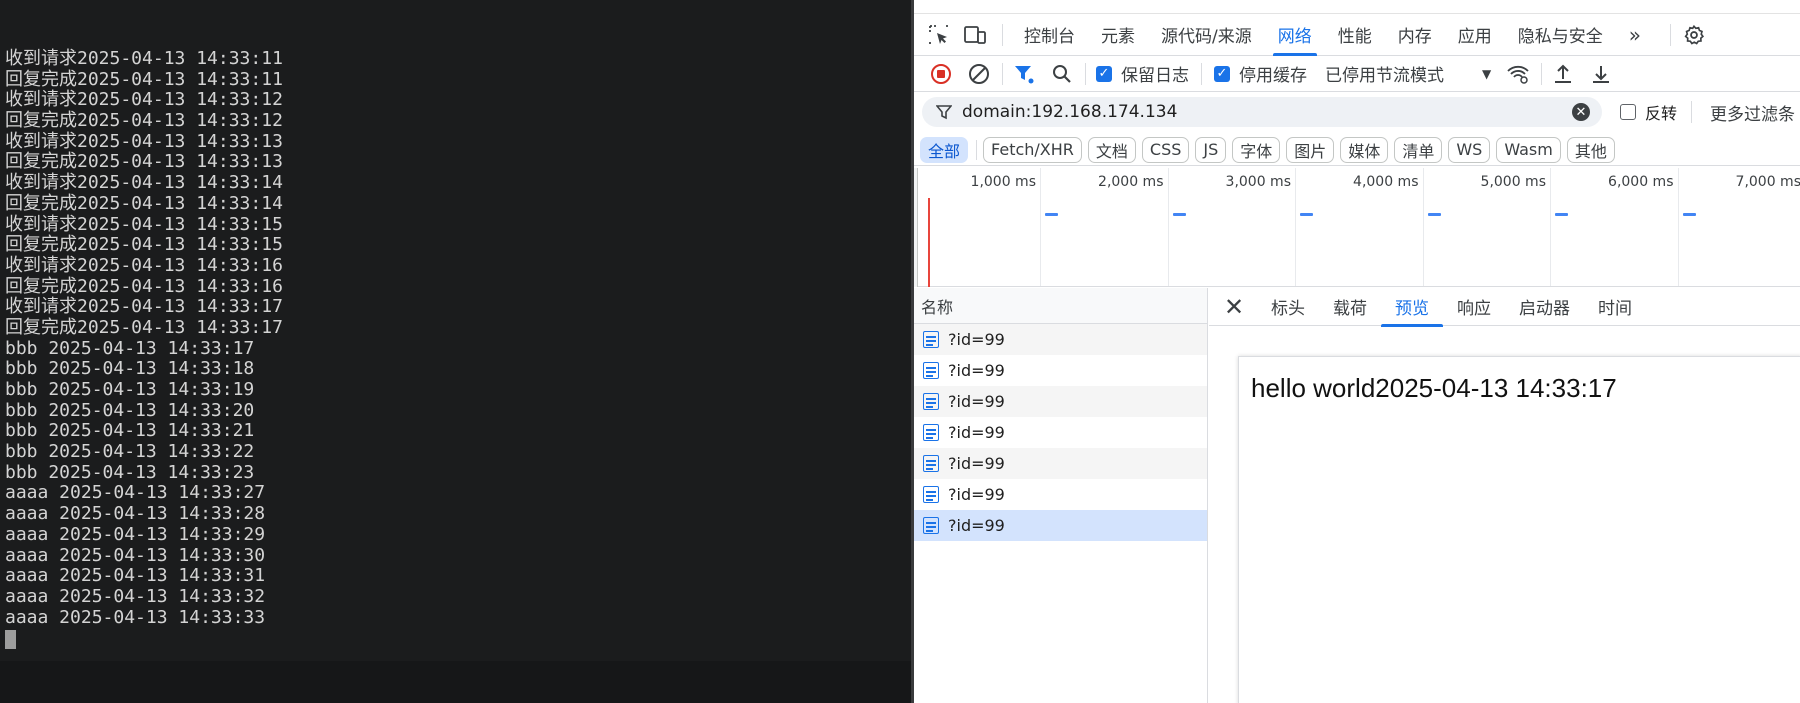 The width and height of the screenshot is (1800, 703). I want to click on main-tab: 网络, so click(1295, 35).